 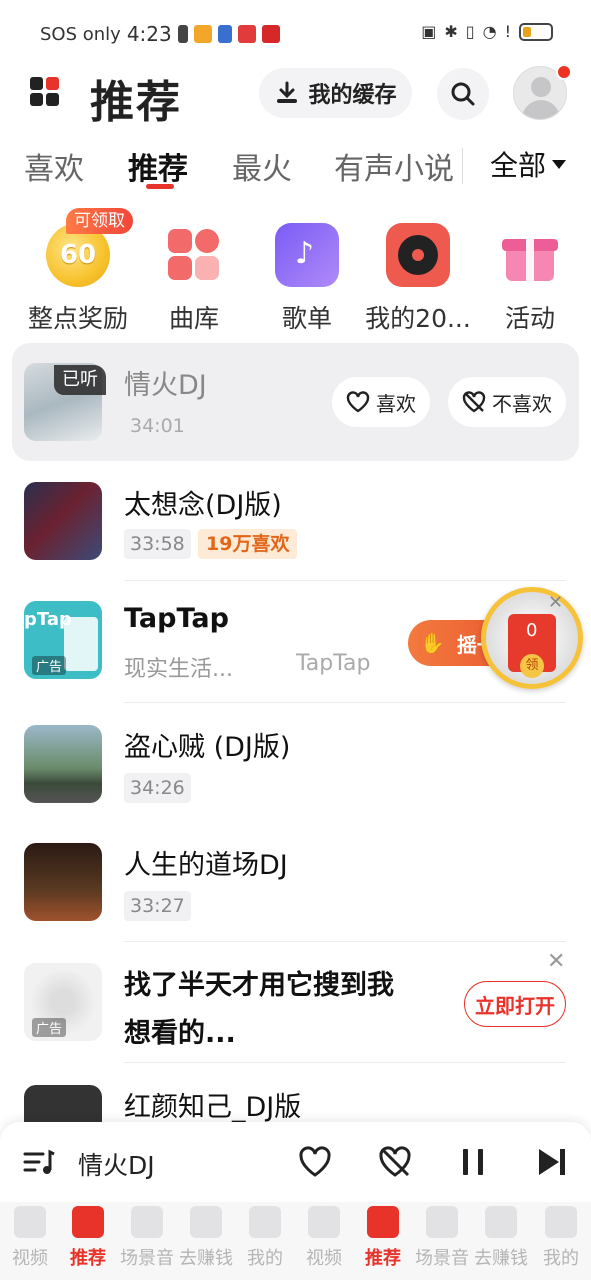 What do you see at coordinates (324, 1222) in the screenshot?
I see `video-icon` at bounding box center [324, 1222].